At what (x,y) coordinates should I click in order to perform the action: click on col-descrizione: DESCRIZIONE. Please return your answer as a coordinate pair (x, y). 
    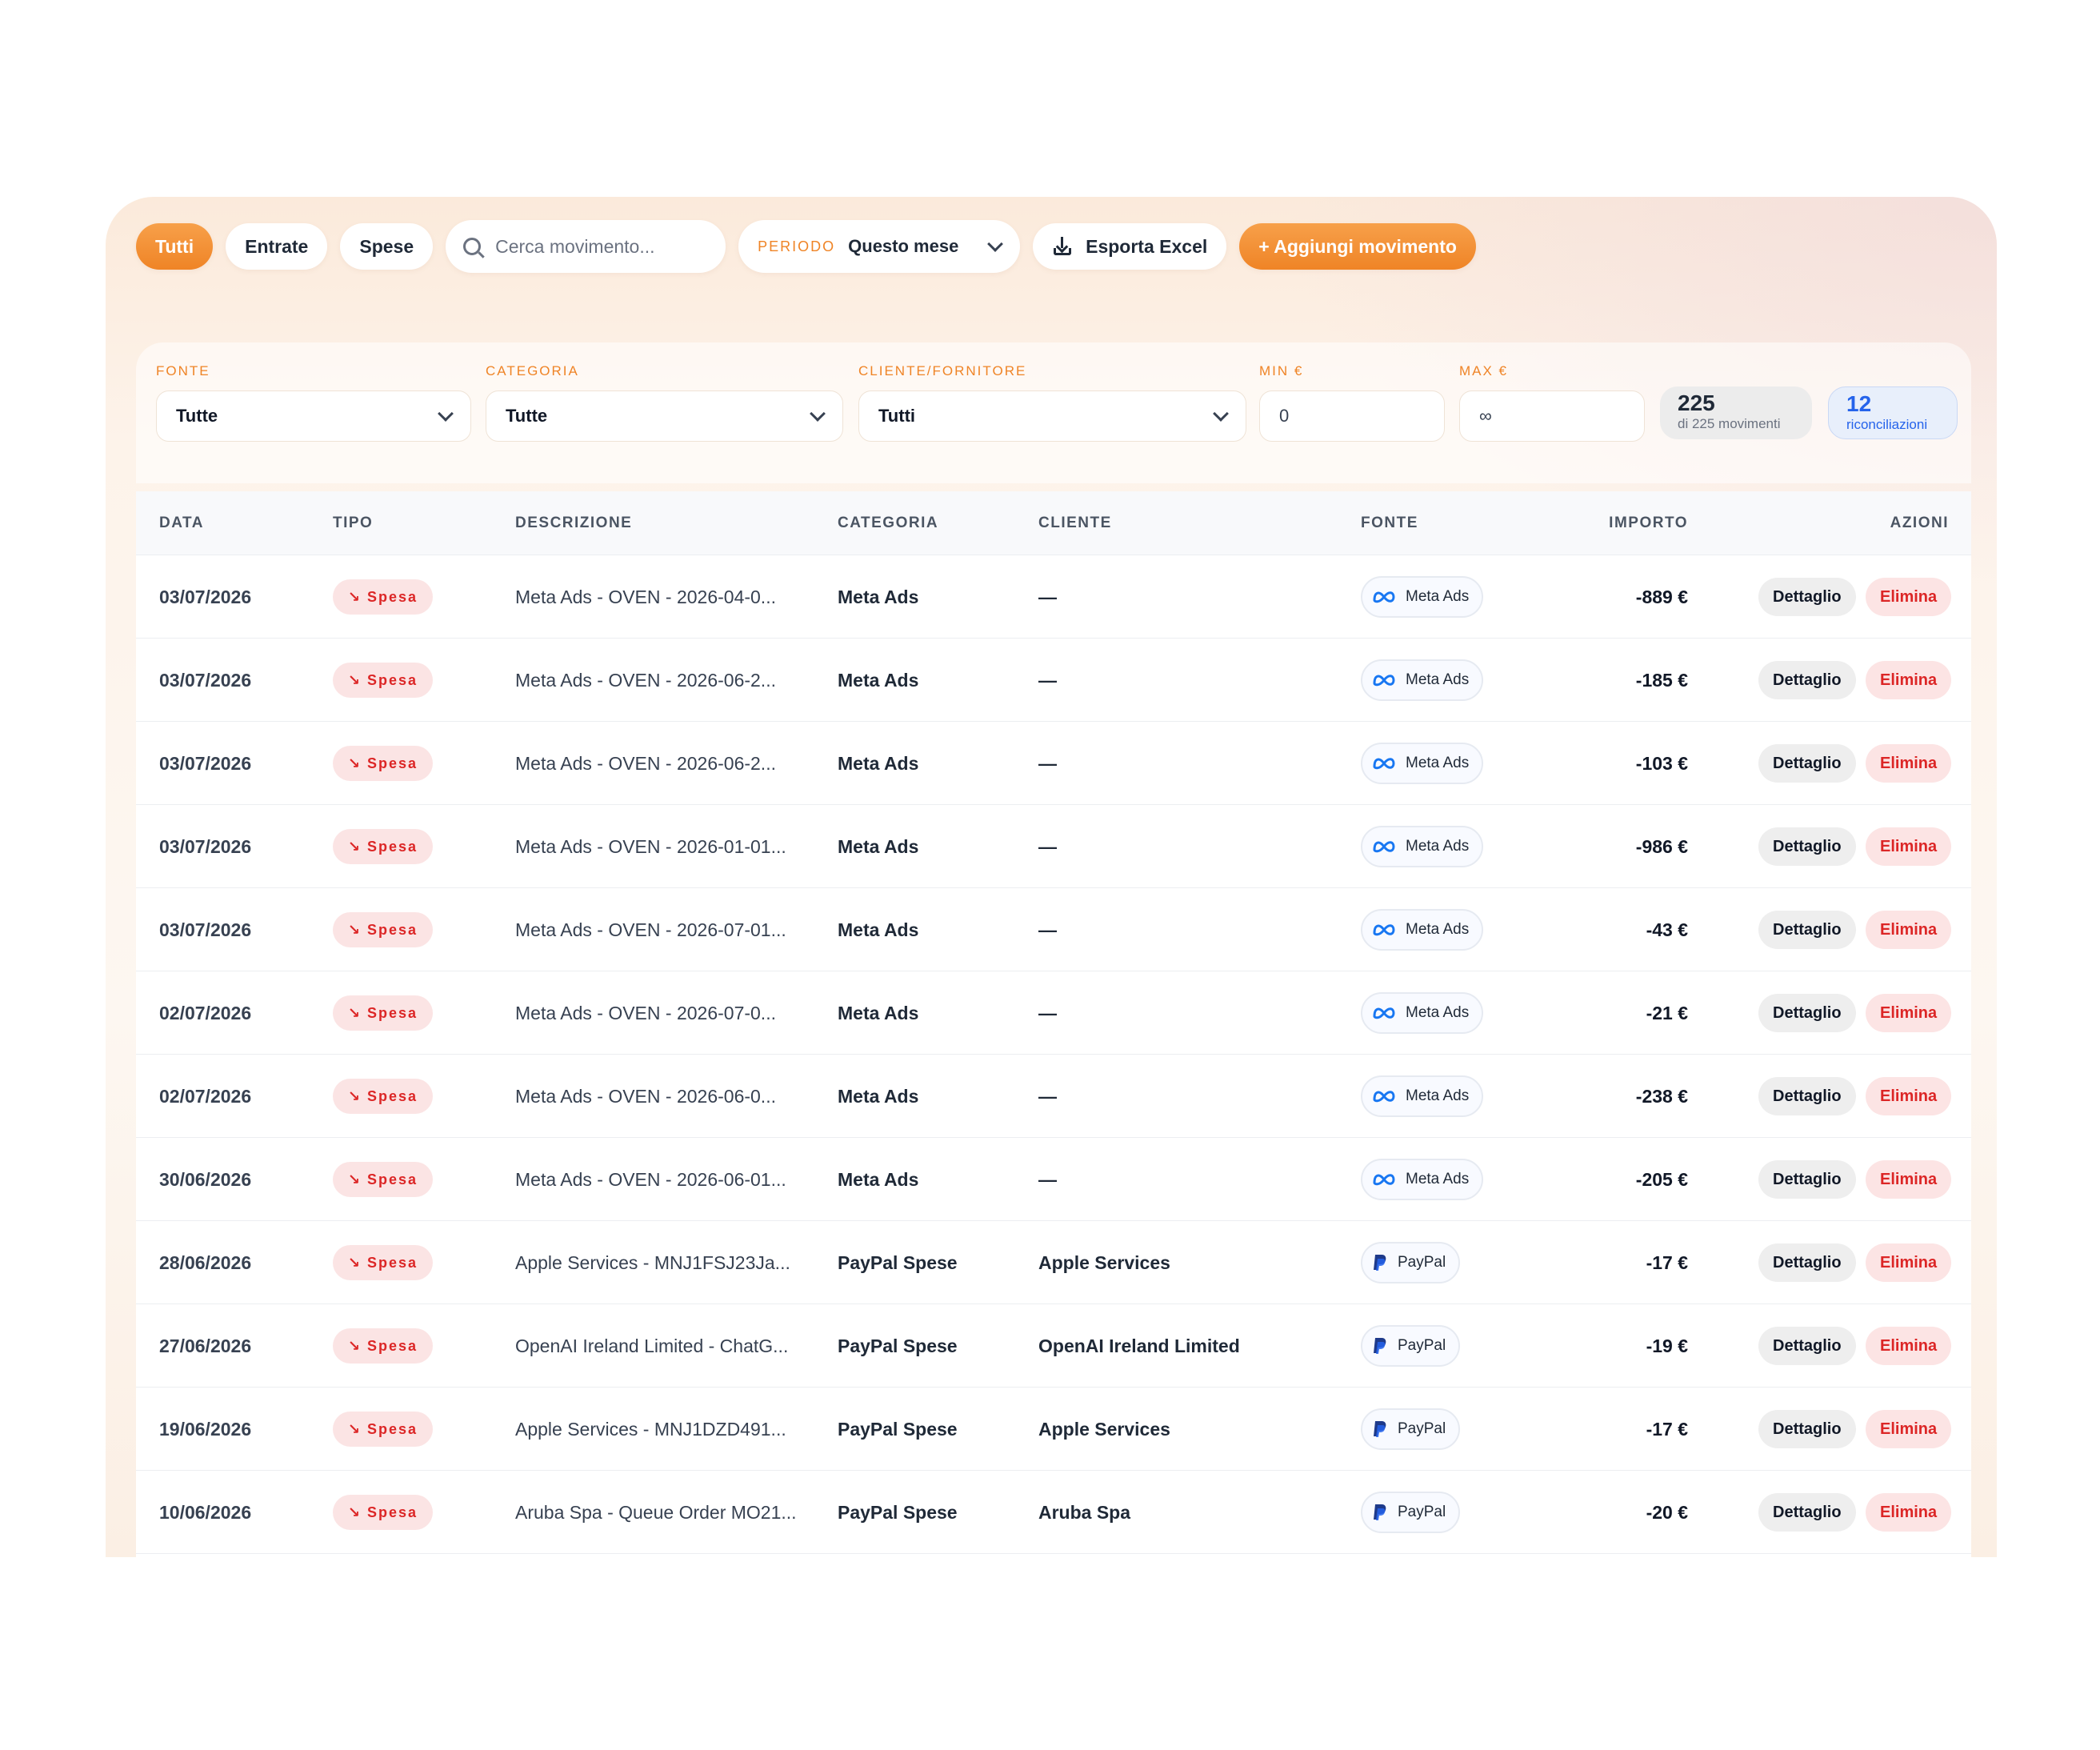
    Looking at the image, I should click on (573, 523).